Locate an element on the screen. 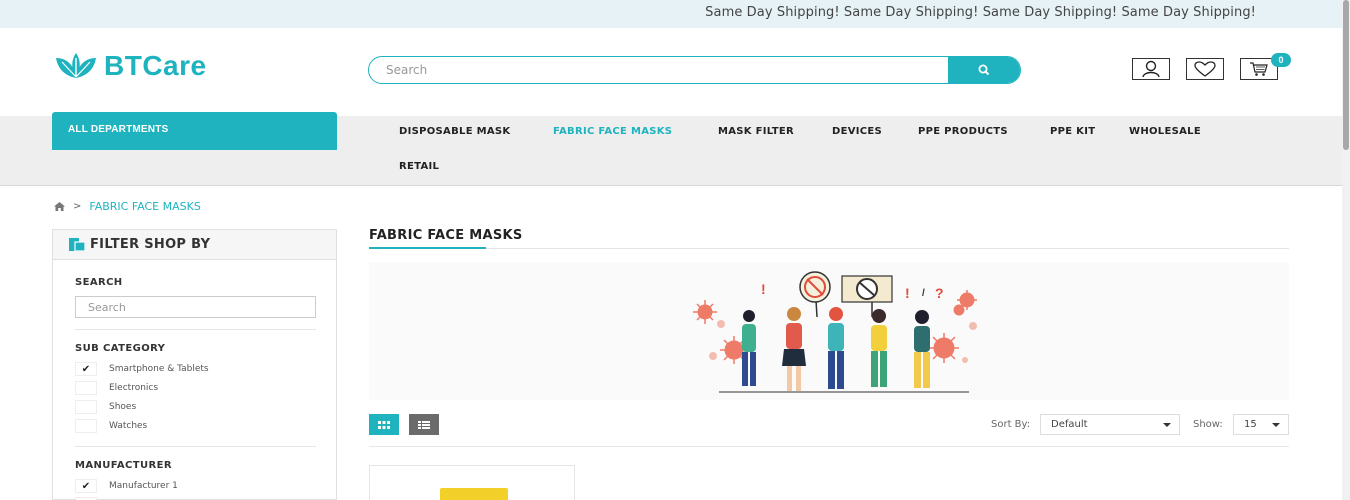  home-icon is located at coordinates (59, 206).